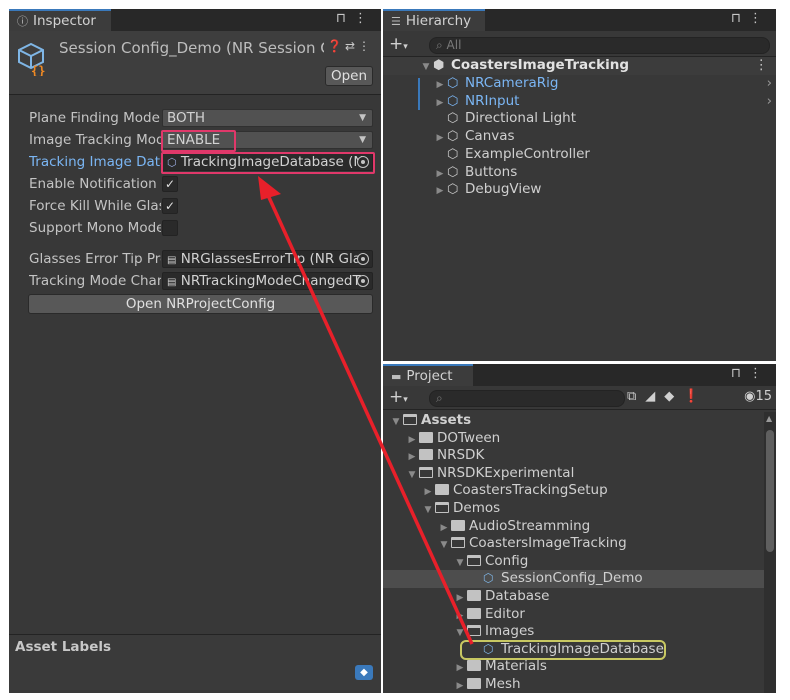 This screenshot has width=790, height=700. I want to click on project-tree-item: ▶ Mesh, so click(579, 685).